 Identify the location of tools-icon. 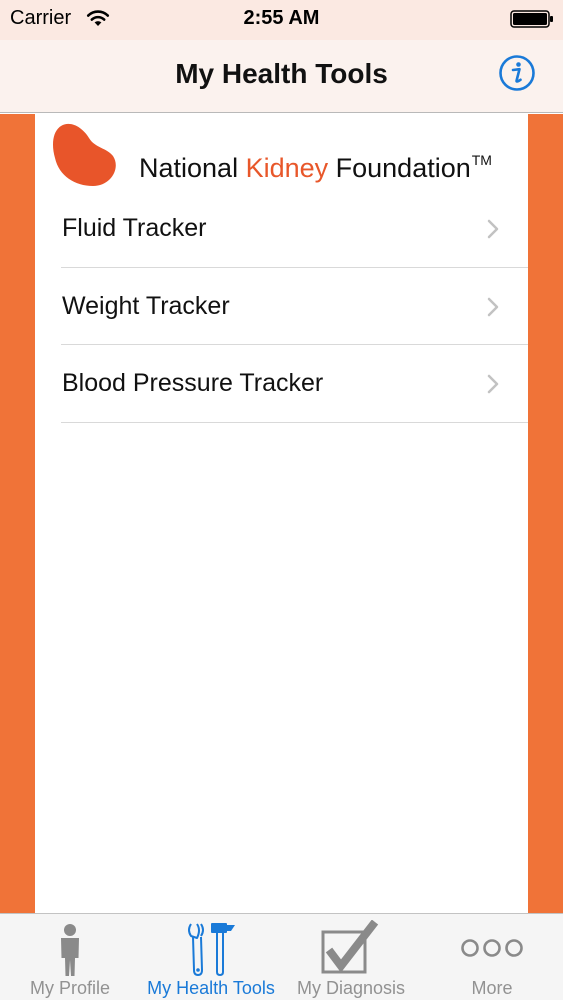
(211, 949).